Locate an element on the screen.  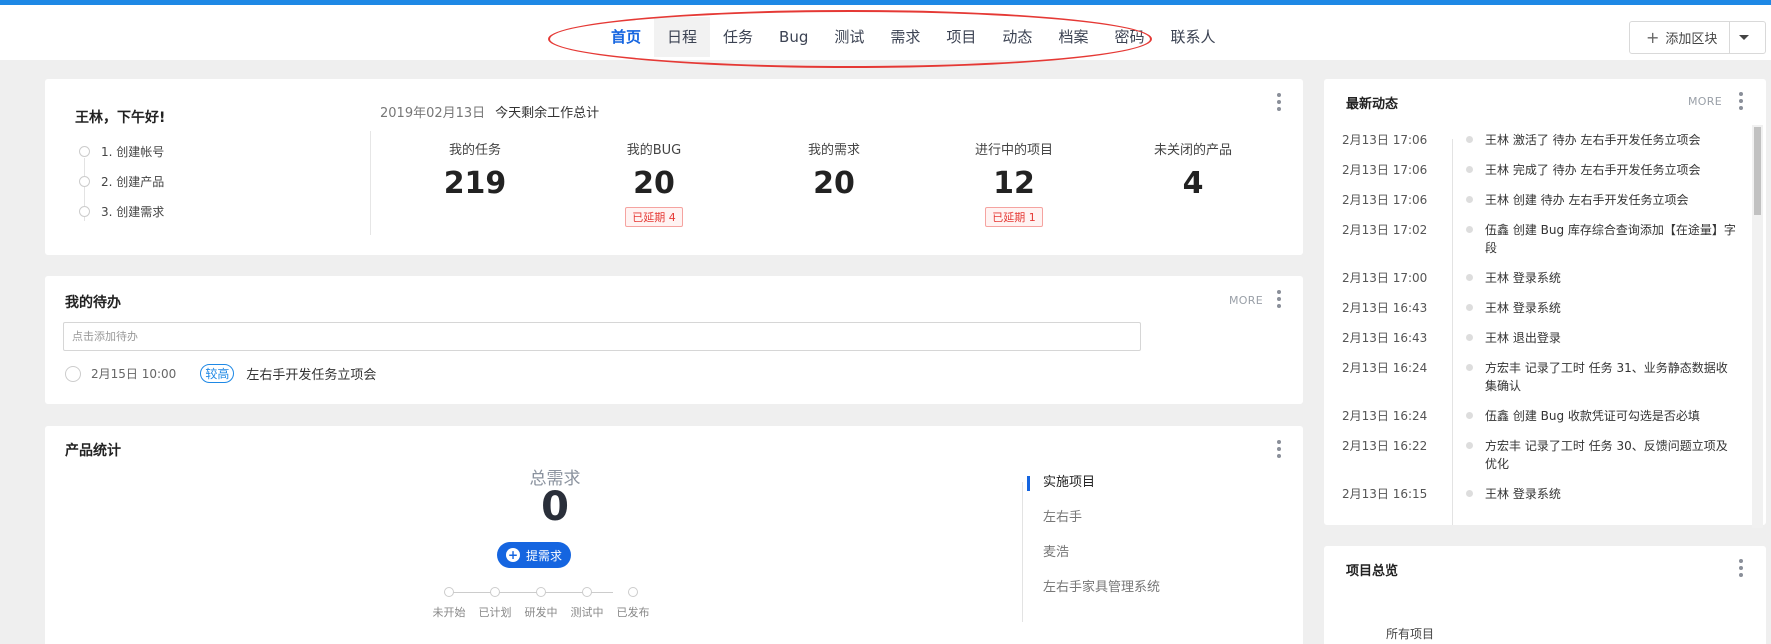
project-overview-title: 项目总览 is located at coordinates (1372, 571).